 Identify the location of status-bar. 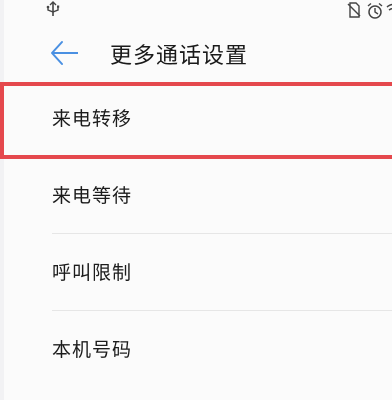
(198, 11).